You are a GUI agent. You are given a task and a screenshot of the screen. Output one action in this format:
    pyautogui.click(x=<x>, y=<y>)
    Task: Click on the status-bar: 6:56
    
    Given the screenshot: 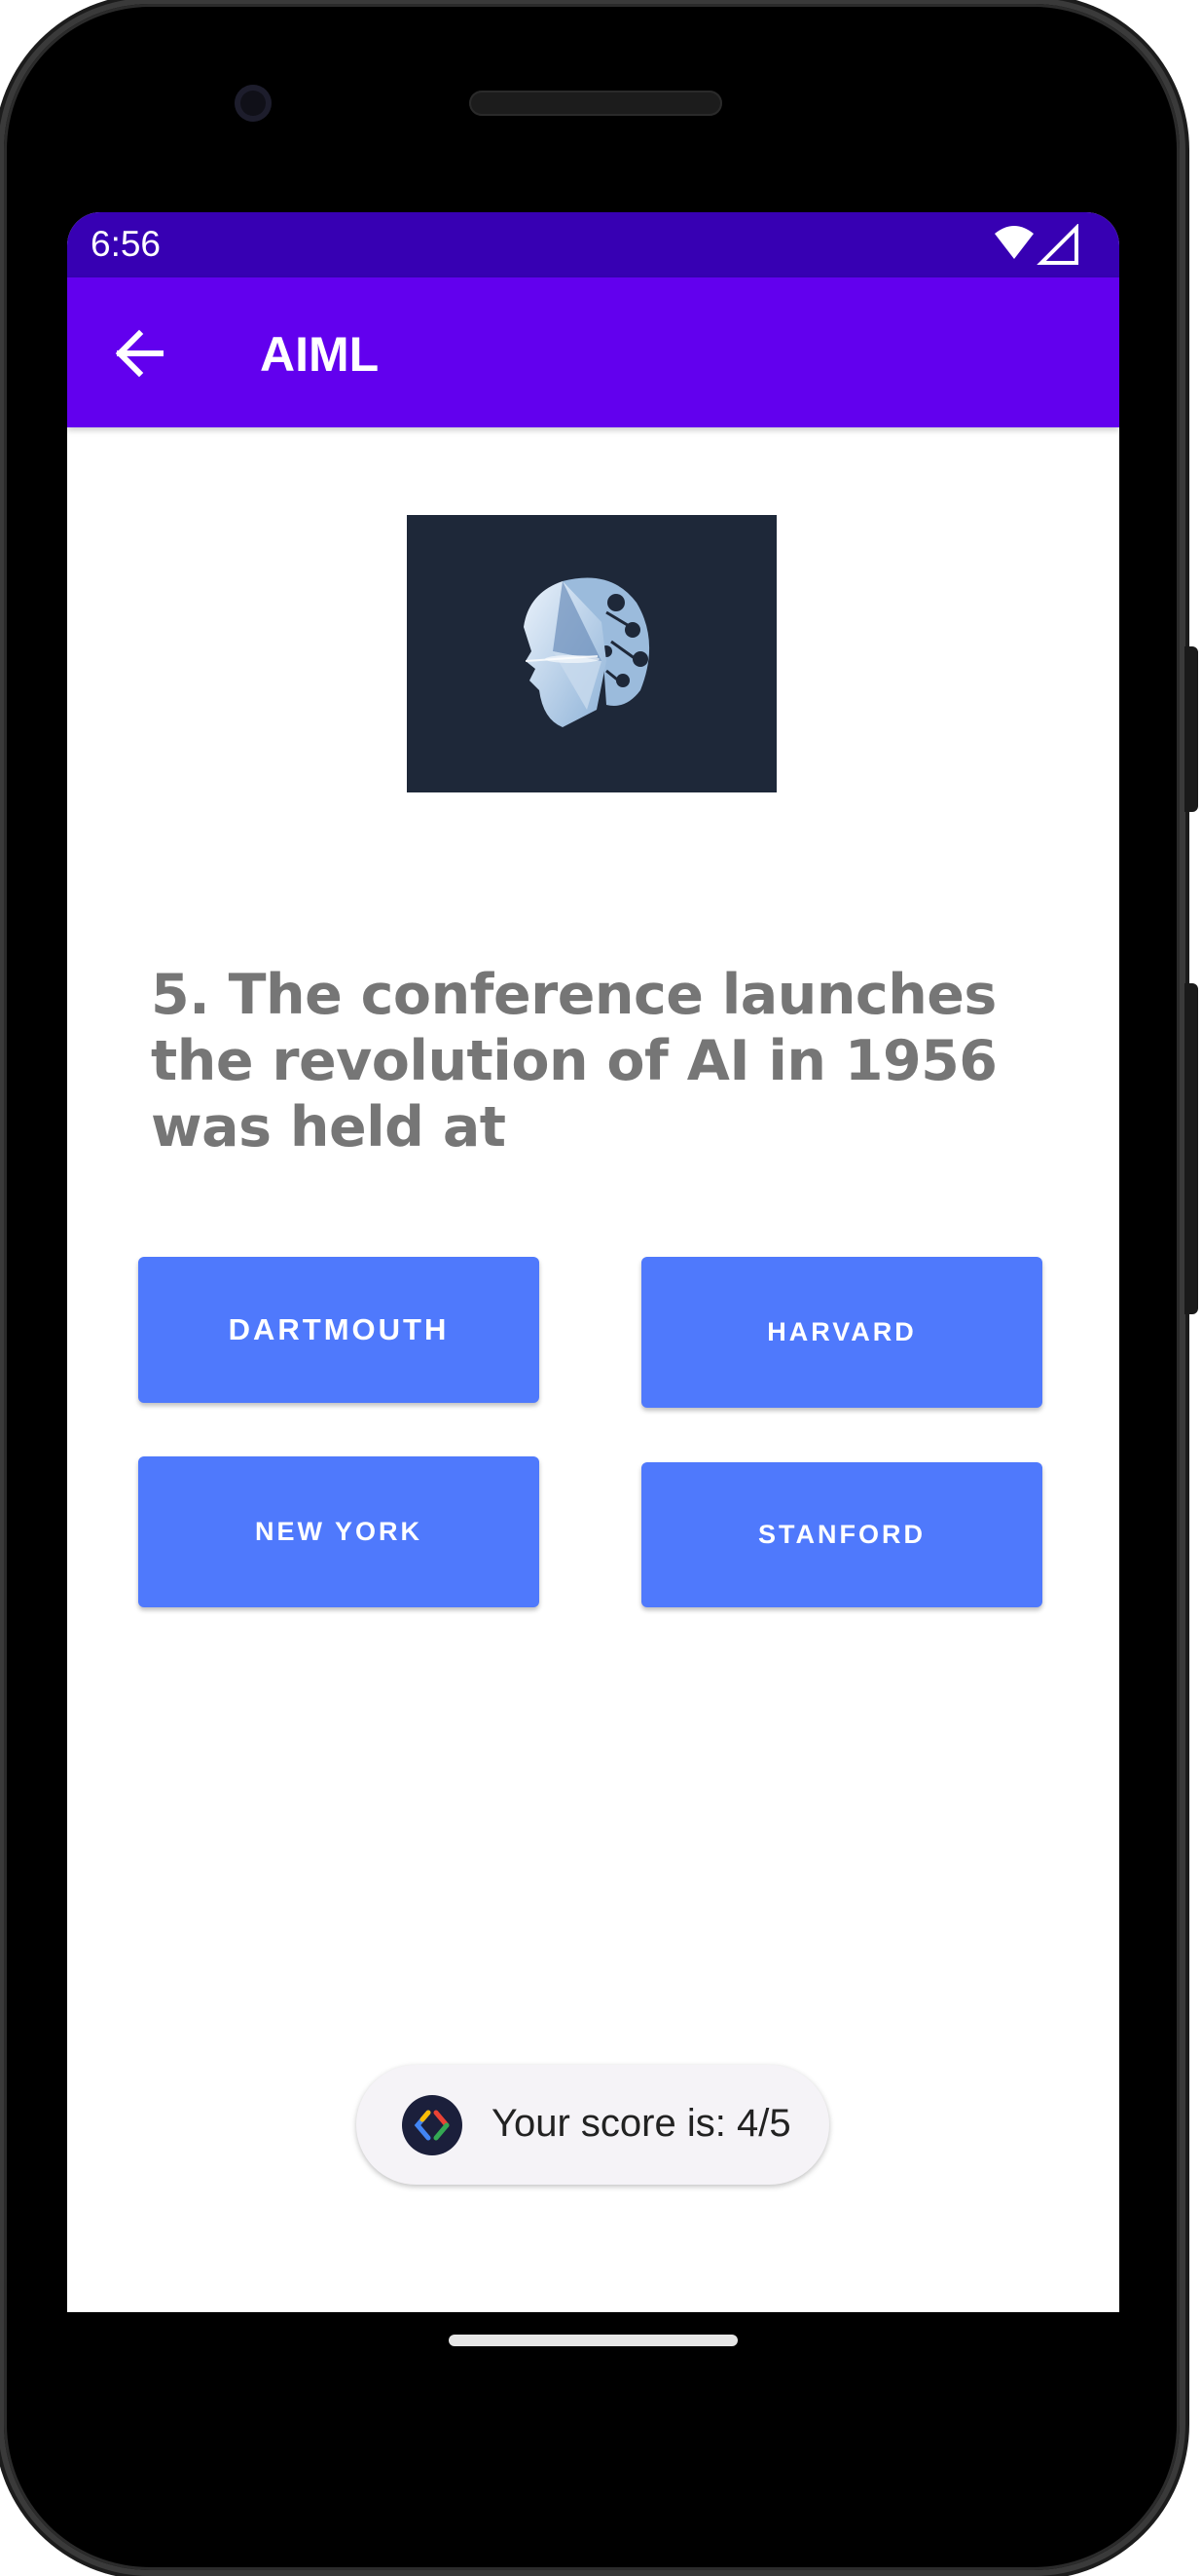 What is the action you would take?
    pyautogui.click(x=593, y=244)
    